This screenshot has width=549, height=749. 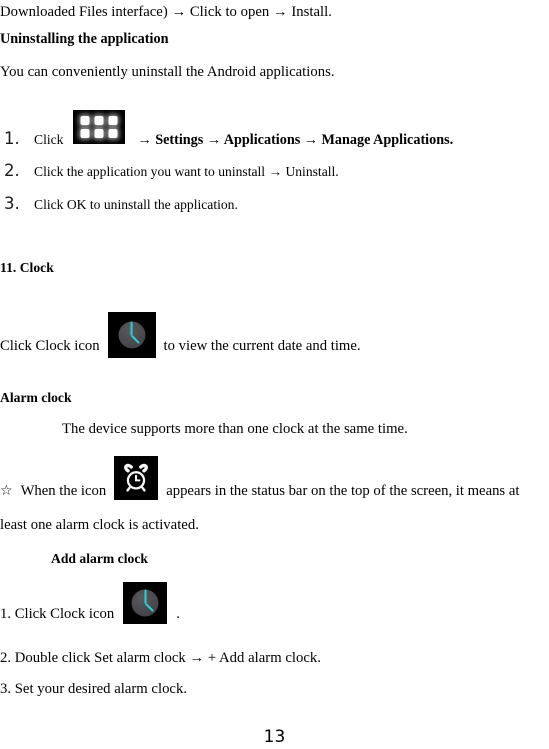 I want to click on alarm-note-prefix: When the icon, so click(x=63, y=490).